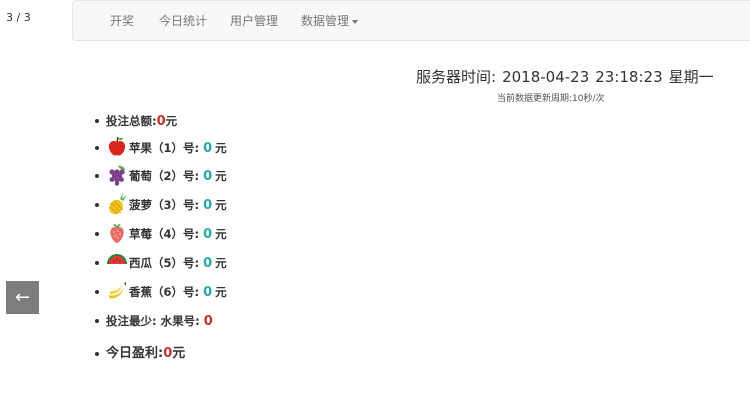  Describe the element at coordinates (221, 292) in the screenshot. I see `banana-unit: 元` at that location.